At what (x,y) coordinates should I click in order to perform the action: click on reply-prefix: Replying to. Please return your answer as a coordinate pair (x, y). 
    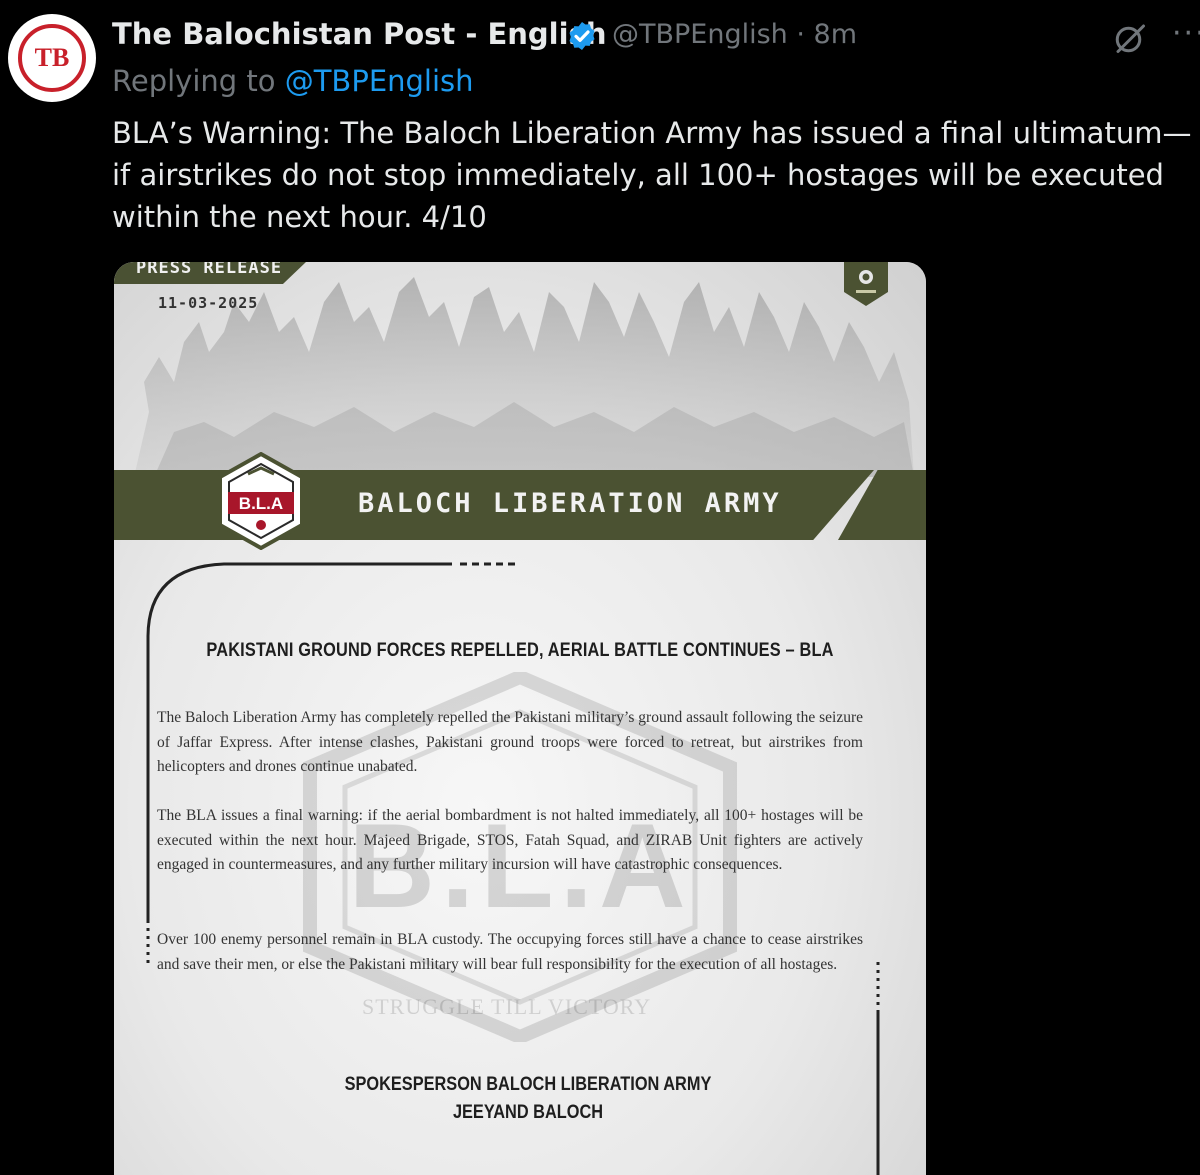
    Looking at the image, I should click on (194, 81).